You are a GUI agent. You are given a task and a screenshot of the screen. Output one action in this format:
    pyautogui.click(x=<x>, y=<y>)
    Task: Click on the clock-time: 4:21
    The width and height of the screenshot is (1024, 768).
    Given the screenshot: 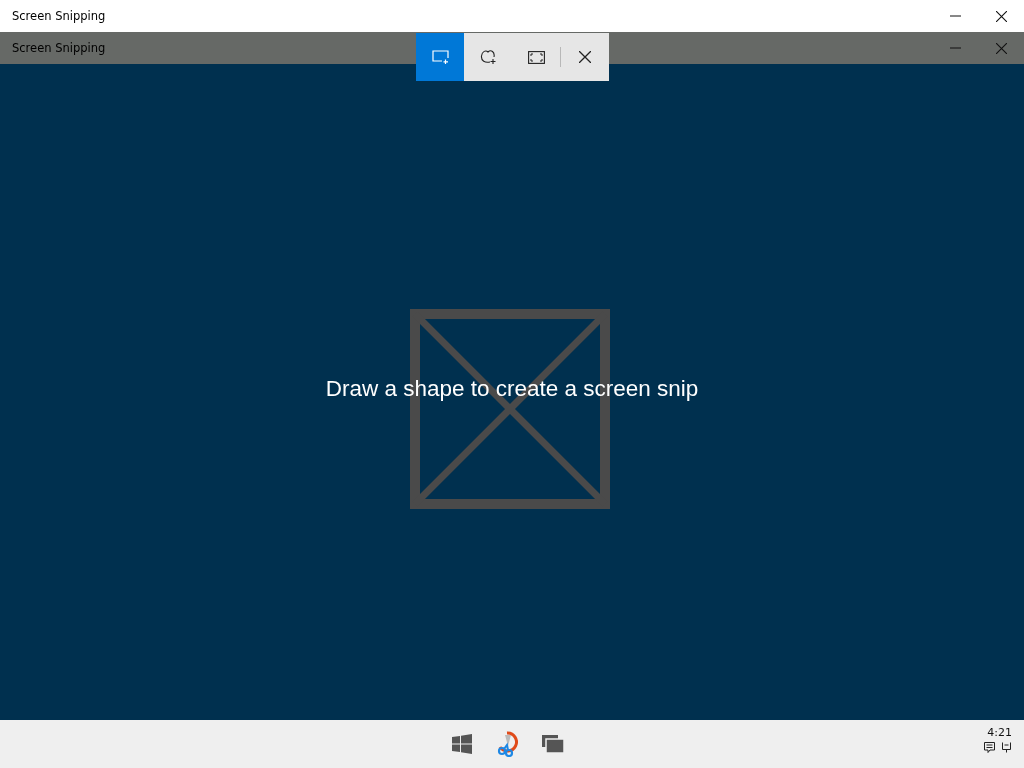 What is the action you would take?
    pyautogui.click(x=999, y=732)
    